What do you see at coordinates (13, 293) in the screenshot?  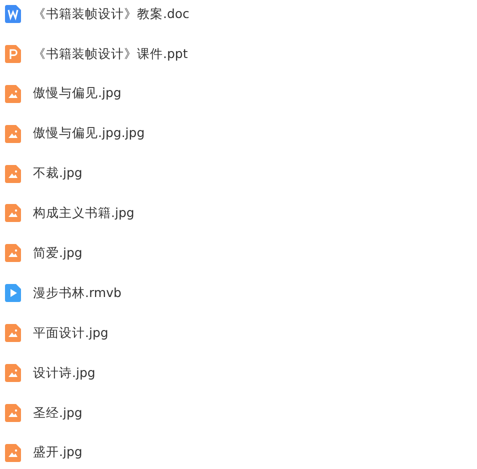 I see `video-file-icon` at bounding box center [13, 293].